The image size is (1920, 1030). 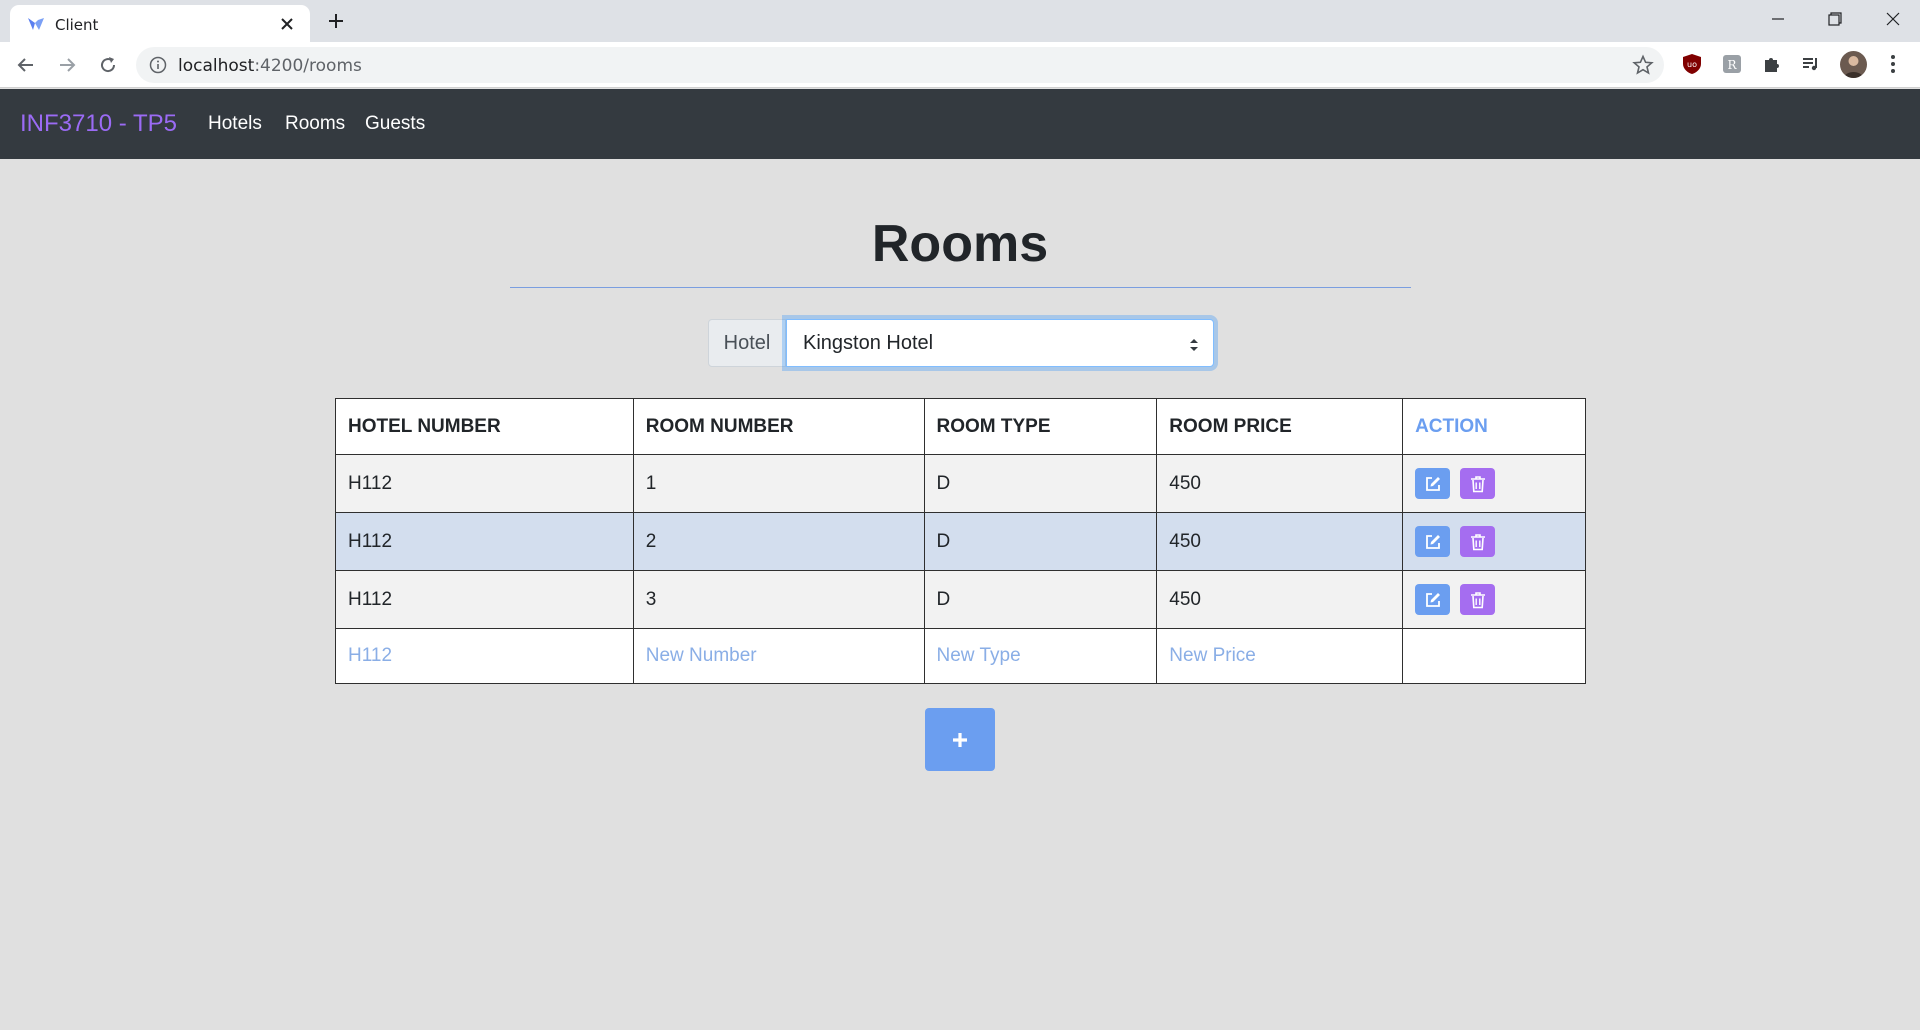 What do you see at coordinates (308, 66) in the screenshot?
I see `url-path: :4200/rooms` at bounding box center [308, 66].